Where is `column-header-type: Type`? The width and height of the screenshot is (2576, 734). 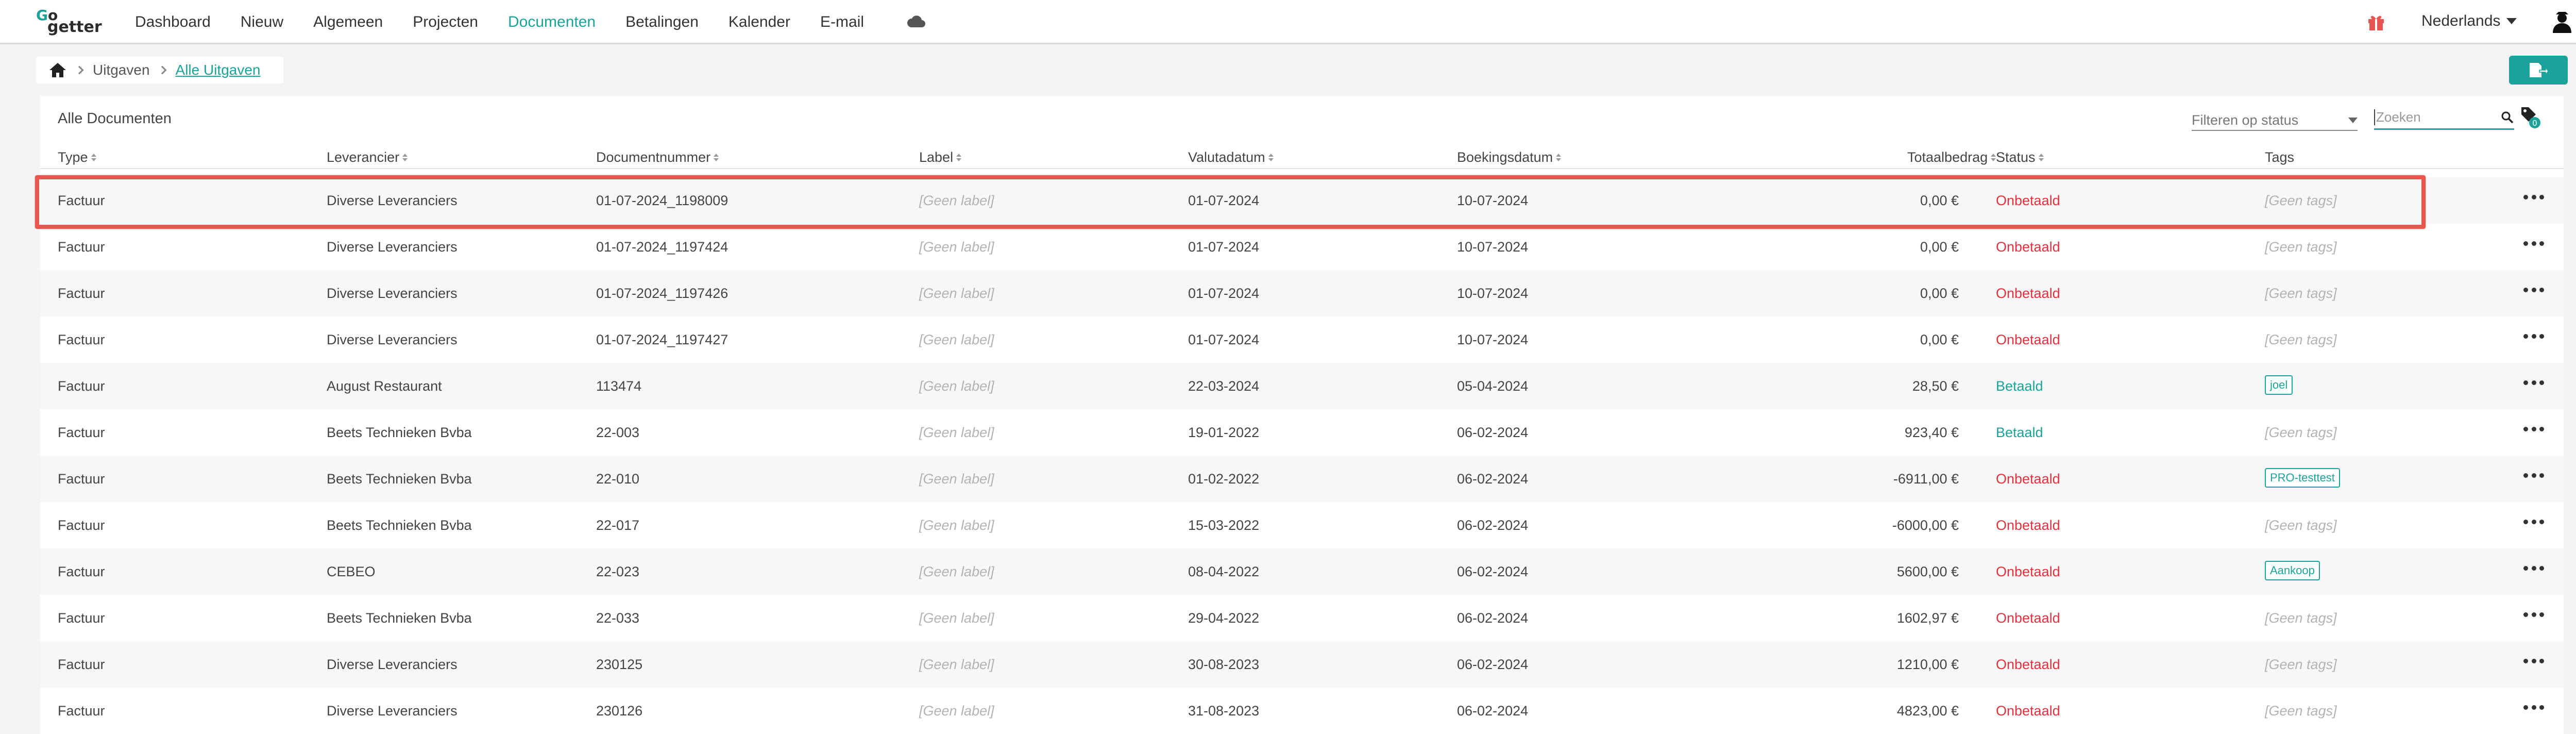 column-header-type: Type is located at coordinates (77, 157).